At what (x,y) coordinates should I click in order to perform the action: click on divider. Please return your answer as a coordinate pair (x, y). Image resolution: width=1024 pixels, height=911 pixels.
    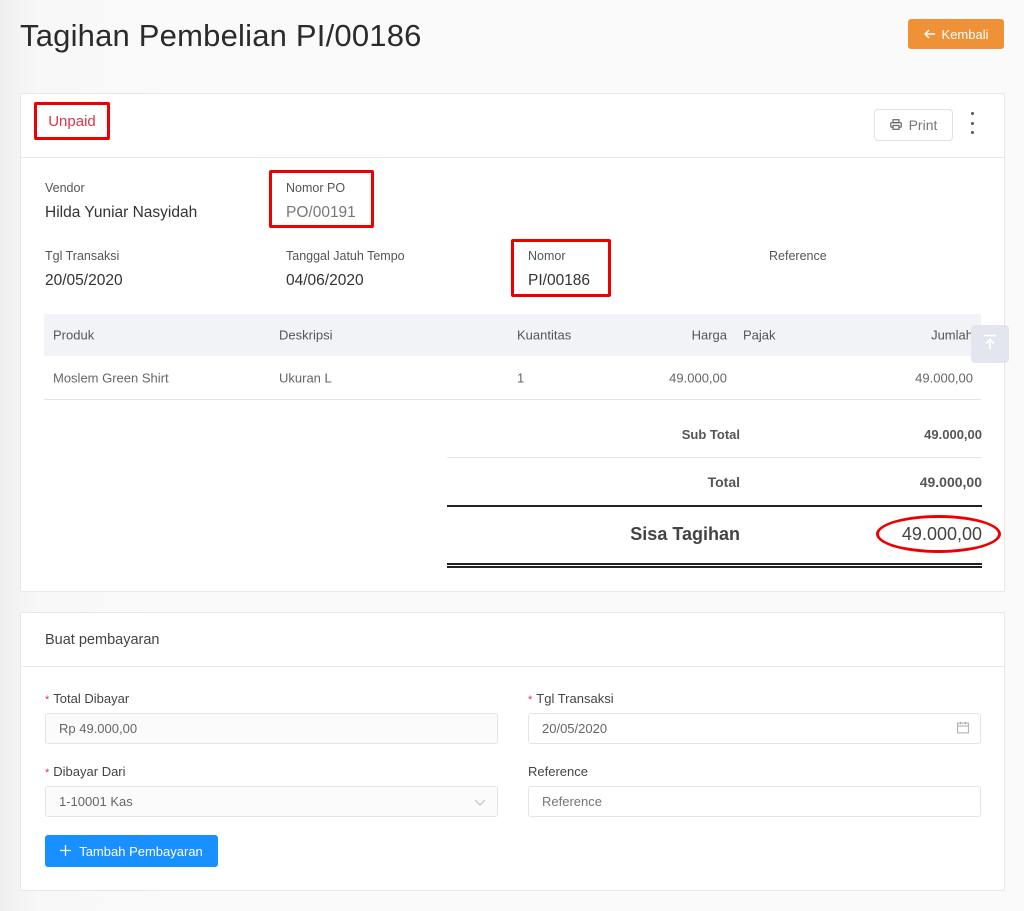
    Looking at the image, I should click on (714, 457).